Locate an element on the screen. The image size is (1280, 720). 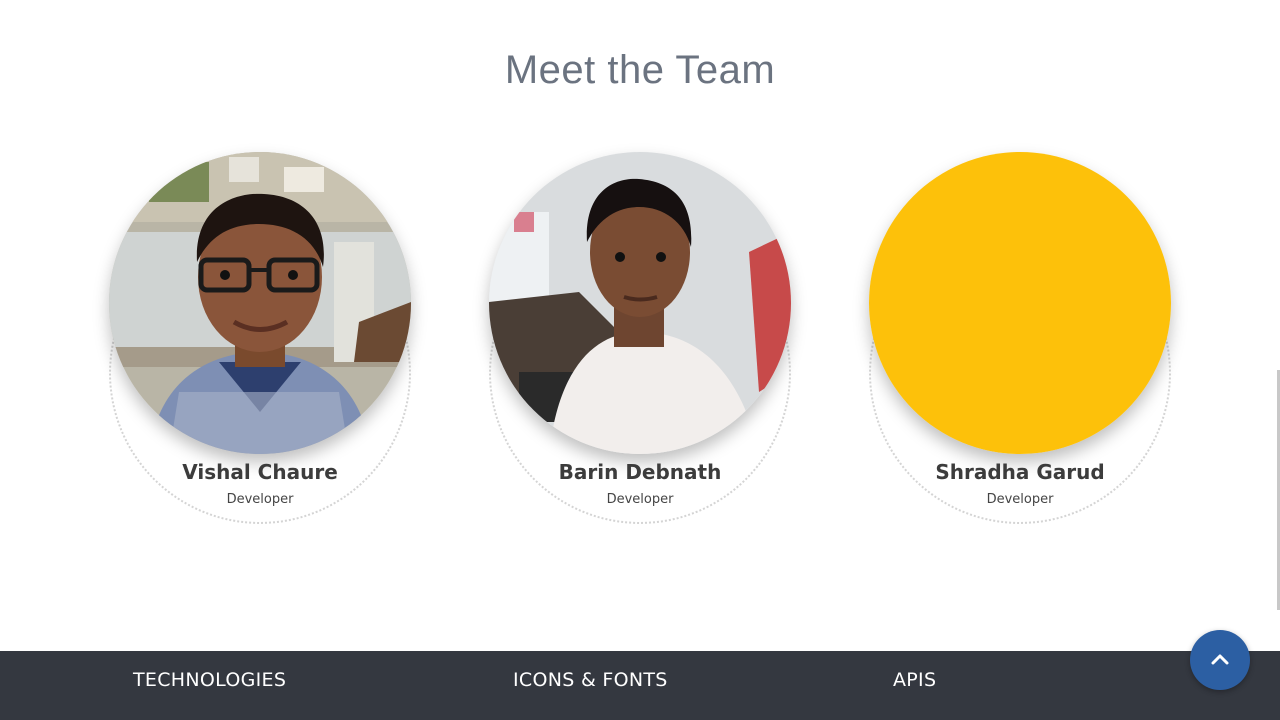
footer: TECHNOLOGIES ICONS & FONTS APIS is located at coordinates (640, 685).